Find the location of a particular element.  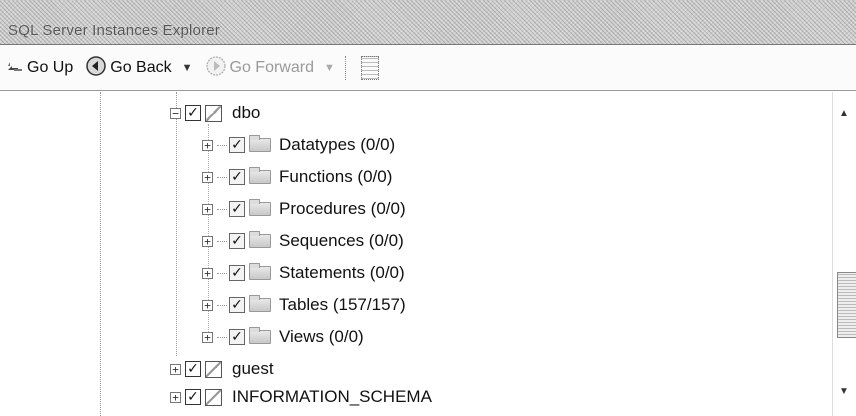

scroll-down-arrow: ▼ is located at coordinates (844, 391).